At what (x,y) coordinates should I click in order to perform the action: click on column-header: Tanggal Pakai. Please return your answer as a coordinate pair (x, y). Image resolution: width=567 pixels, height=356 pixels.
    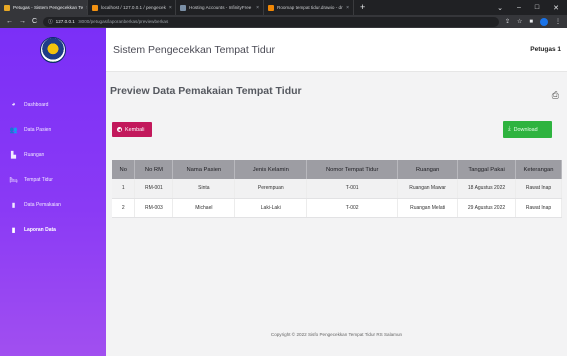
    Looking at the image, I should click on (486, 169).